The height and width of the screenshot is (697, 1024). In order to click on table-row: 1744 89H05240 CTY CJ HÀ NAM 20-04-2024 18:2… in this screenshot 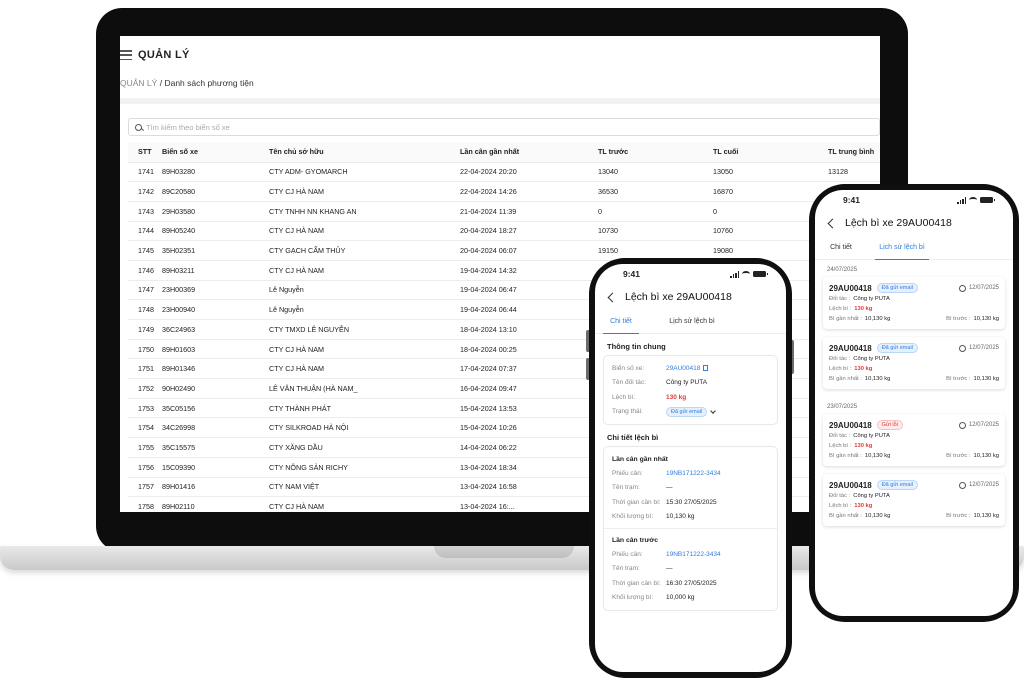, I will do `click(504, 230)`.